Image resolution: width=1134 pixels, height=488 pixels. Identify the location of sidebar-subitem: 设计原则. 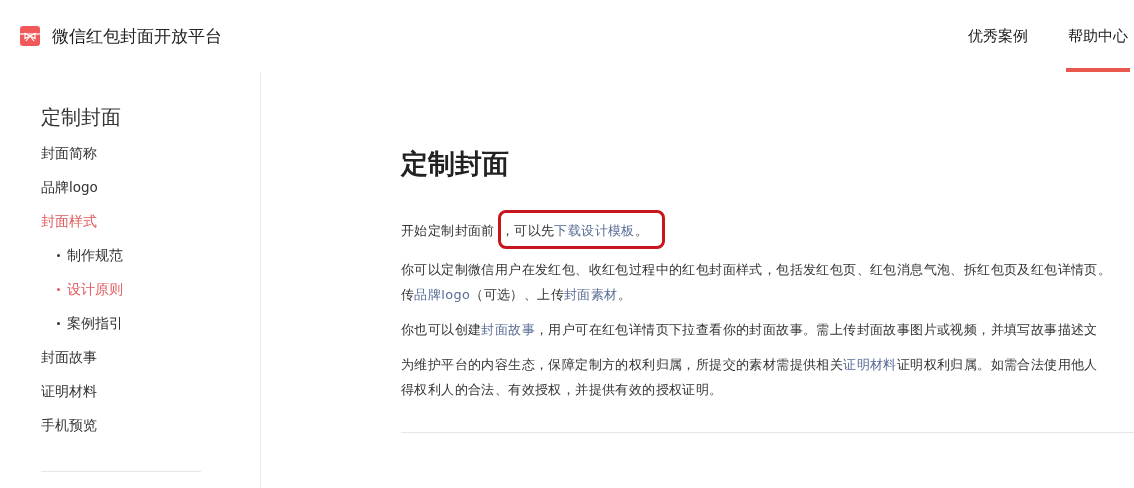
(82, 289).